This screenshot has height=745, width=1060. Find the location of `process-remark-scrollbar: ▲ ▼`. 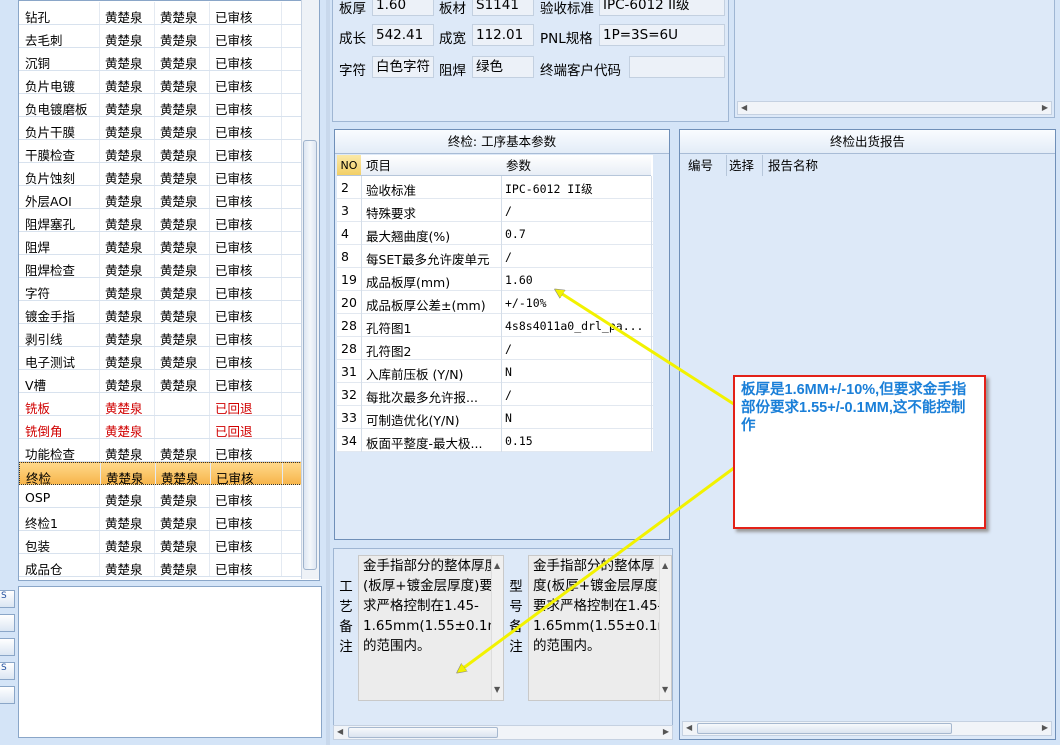

process-remark-scrollbar: ▲ ▼ is located at coordinates (497, 628).